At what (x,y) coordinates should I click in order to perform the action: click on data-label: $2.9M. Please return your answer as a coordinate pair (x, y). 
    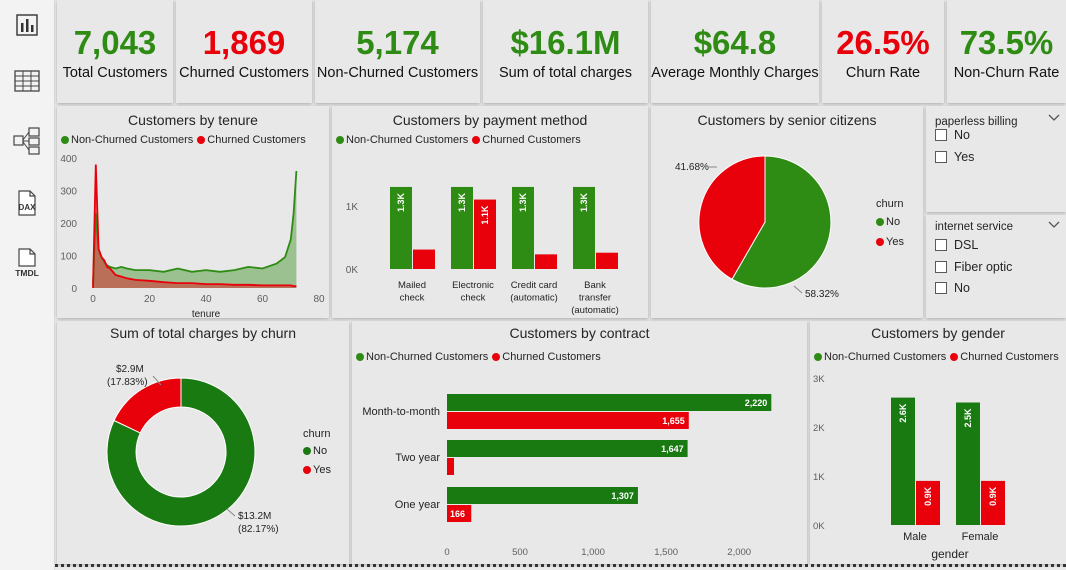
    Looking at the image, I should click on (130, 369).